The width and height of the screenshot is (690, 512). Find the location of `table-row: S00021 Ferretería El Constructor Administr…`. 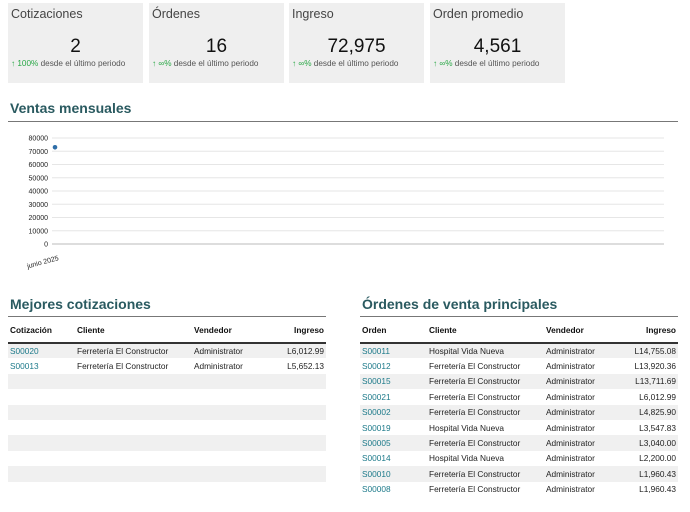

table-row: S00021 Ferretería El Constructor Administr… is located at coordinates (519, 396).